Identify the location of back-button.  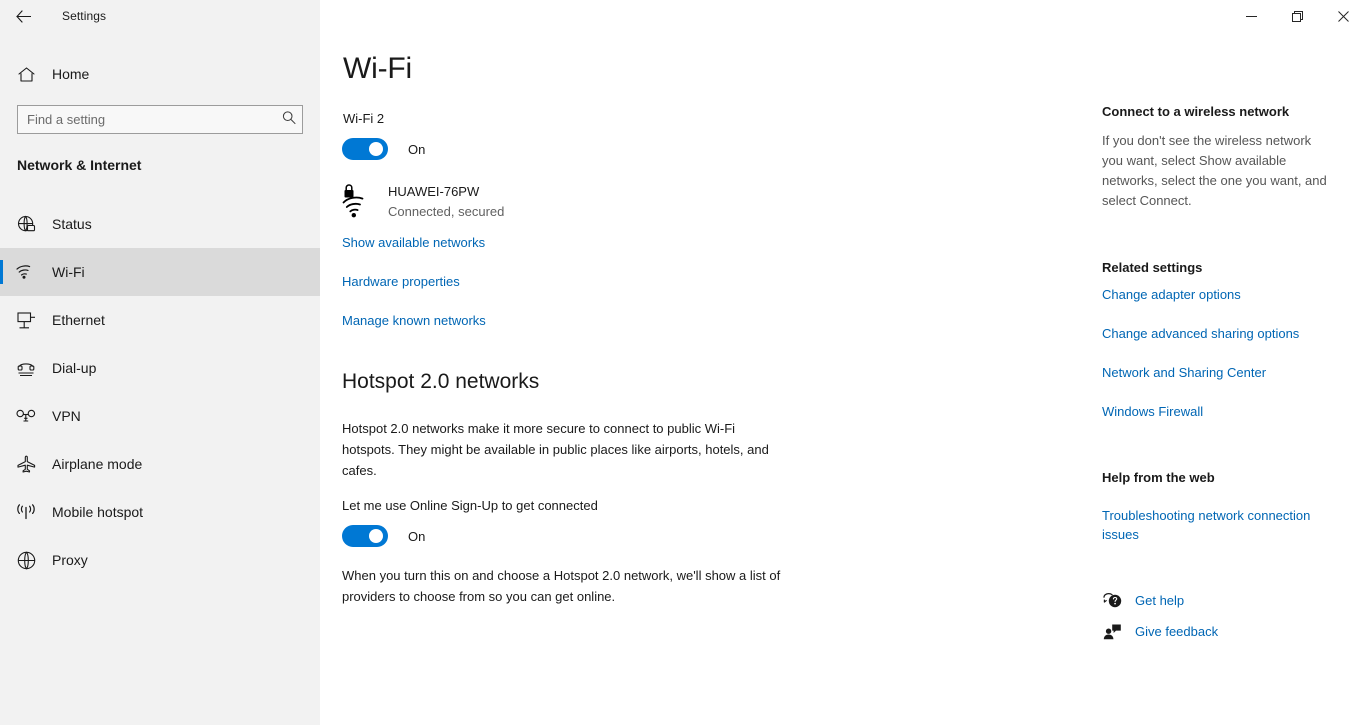
(23, 16).